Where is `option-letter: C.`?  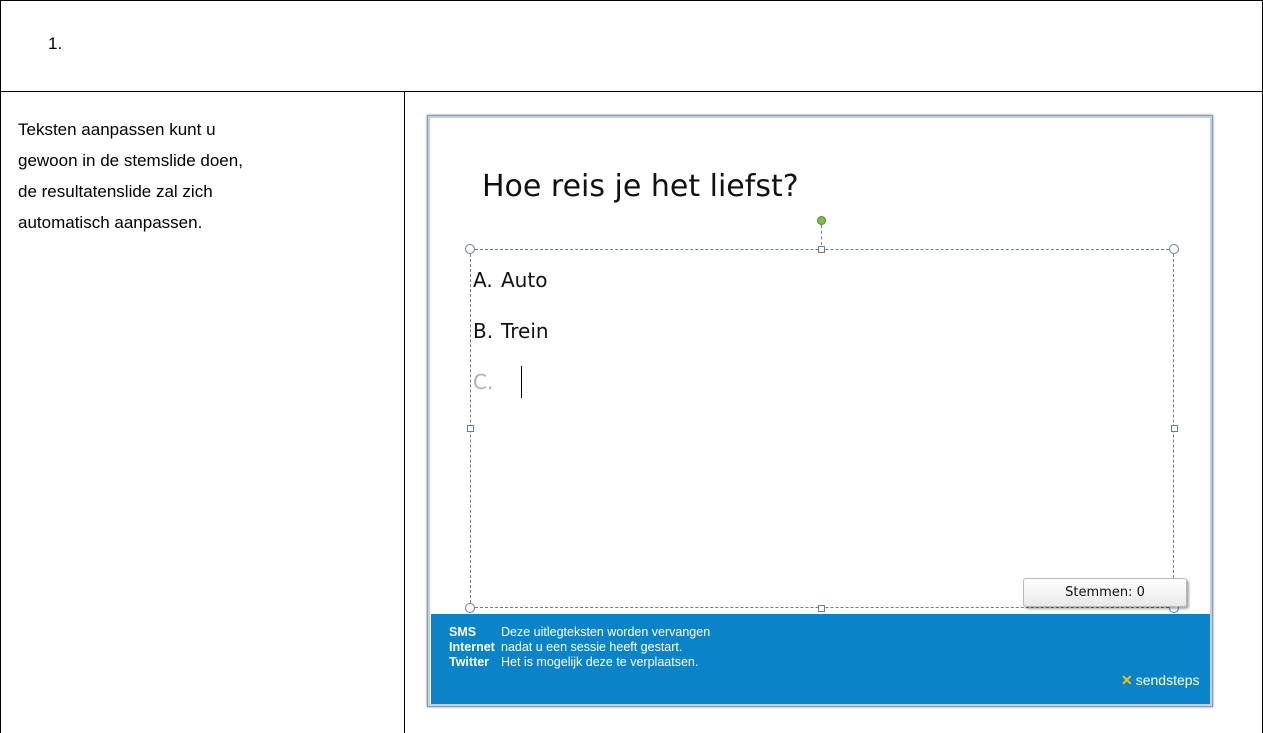 option-letter: C. is located at coordinates (483, 382).